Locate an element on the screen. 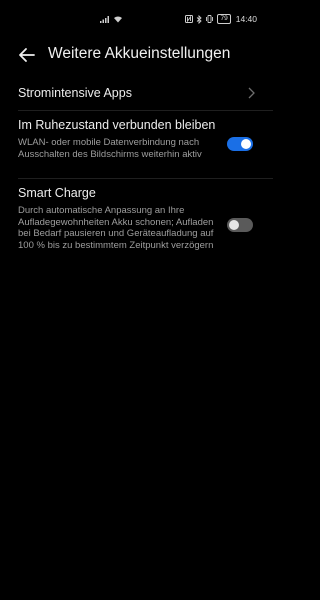 Image resolution: width=320 pixels, height=600 pixels. status-right: 79 14:40 is located at coordinates (221, 19).